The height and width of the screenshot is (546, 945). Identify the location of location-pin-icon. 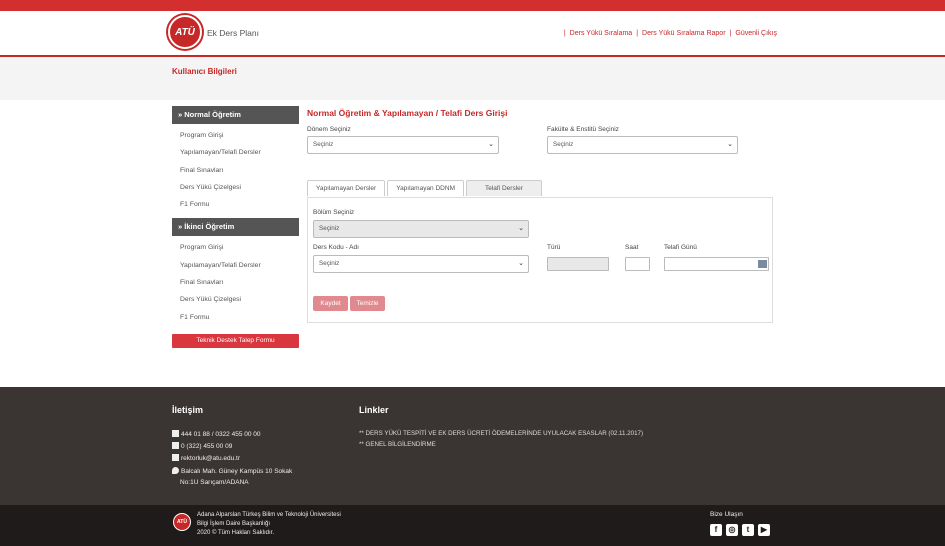
(175, 470).